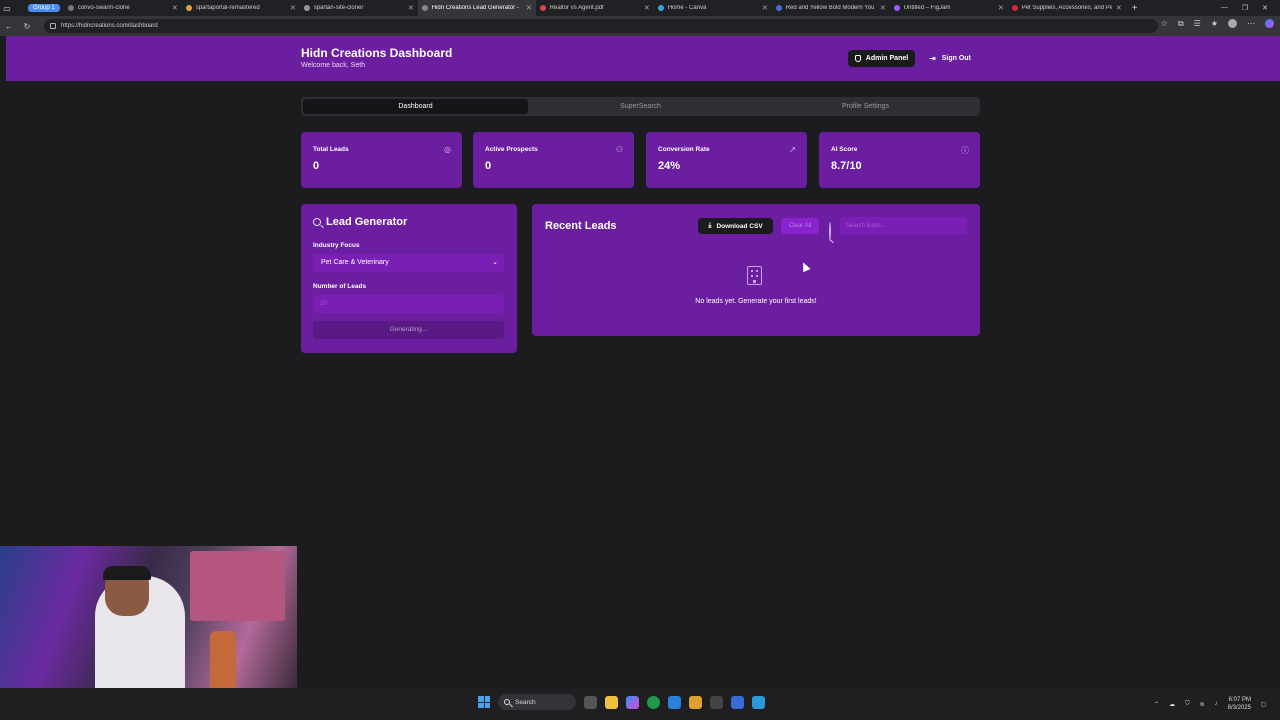 This screenshot has height=720, width=1280. What do you see at coordinates (1269, 23) in the screenshot?
I see `copilot-icon` at bounding box center [1269, 23].